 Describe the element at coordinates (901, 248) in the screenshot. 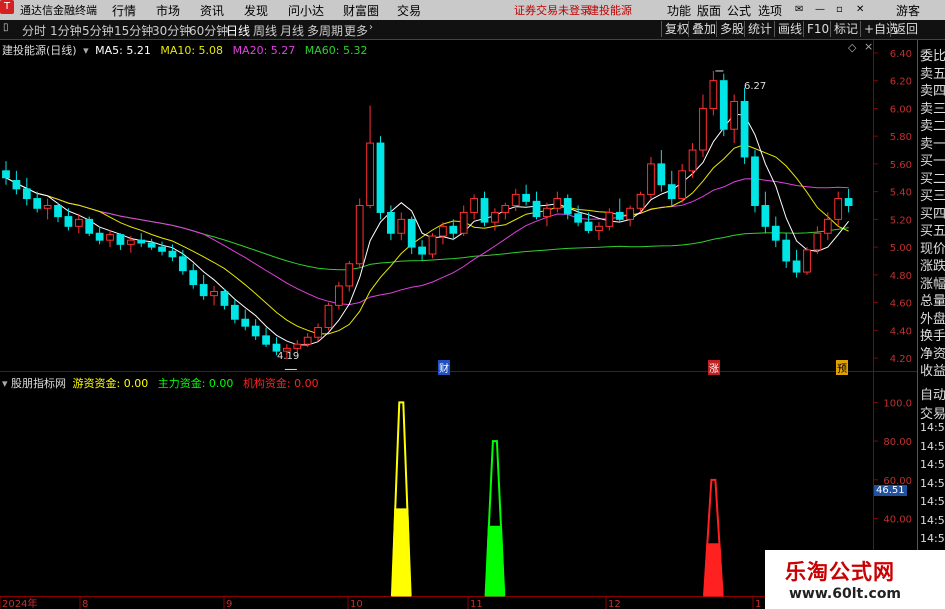

I see `price-axis-label: 5.00` at that location.